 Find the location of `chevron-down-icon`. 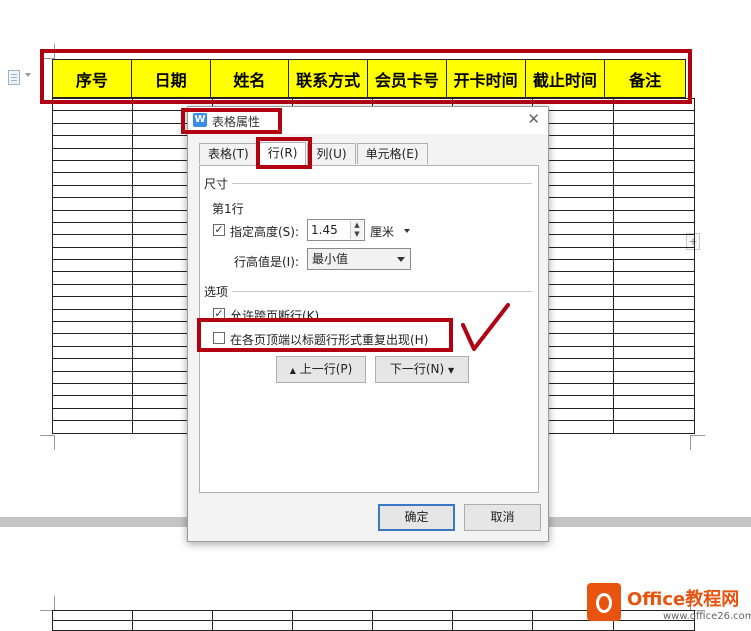

chevron-down-icon is located at coordinates (28, 75).